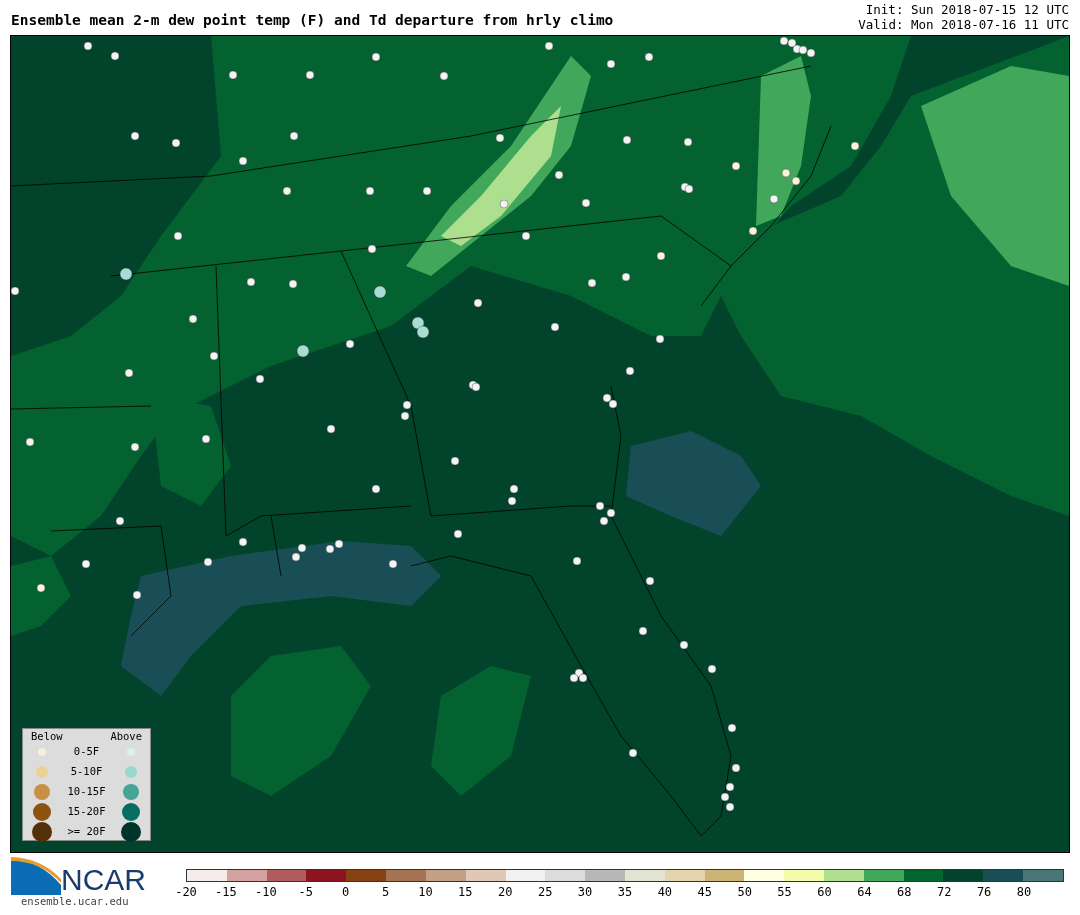  Describe the element at coordinates (385, 892) in the screenshot. I see `colorbar-tick-label: 5` at that location.